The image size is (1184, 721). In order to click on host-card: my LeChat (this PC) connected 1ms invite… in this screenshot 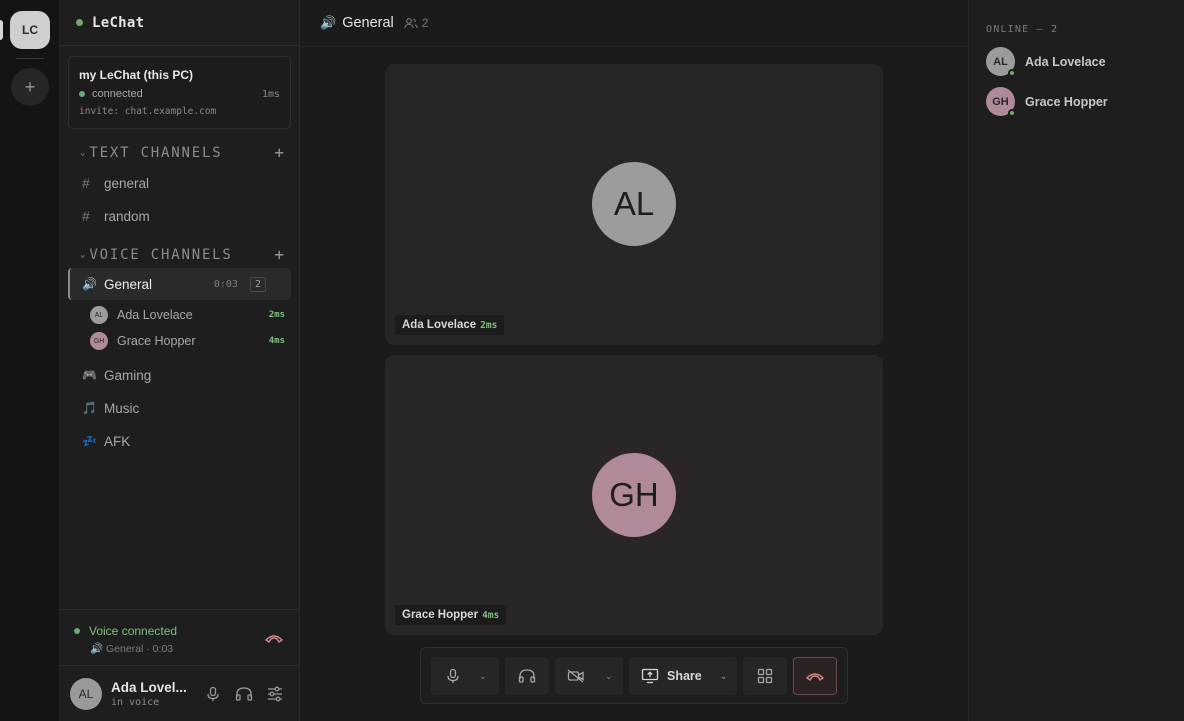, I will do `click(179, 92)`.